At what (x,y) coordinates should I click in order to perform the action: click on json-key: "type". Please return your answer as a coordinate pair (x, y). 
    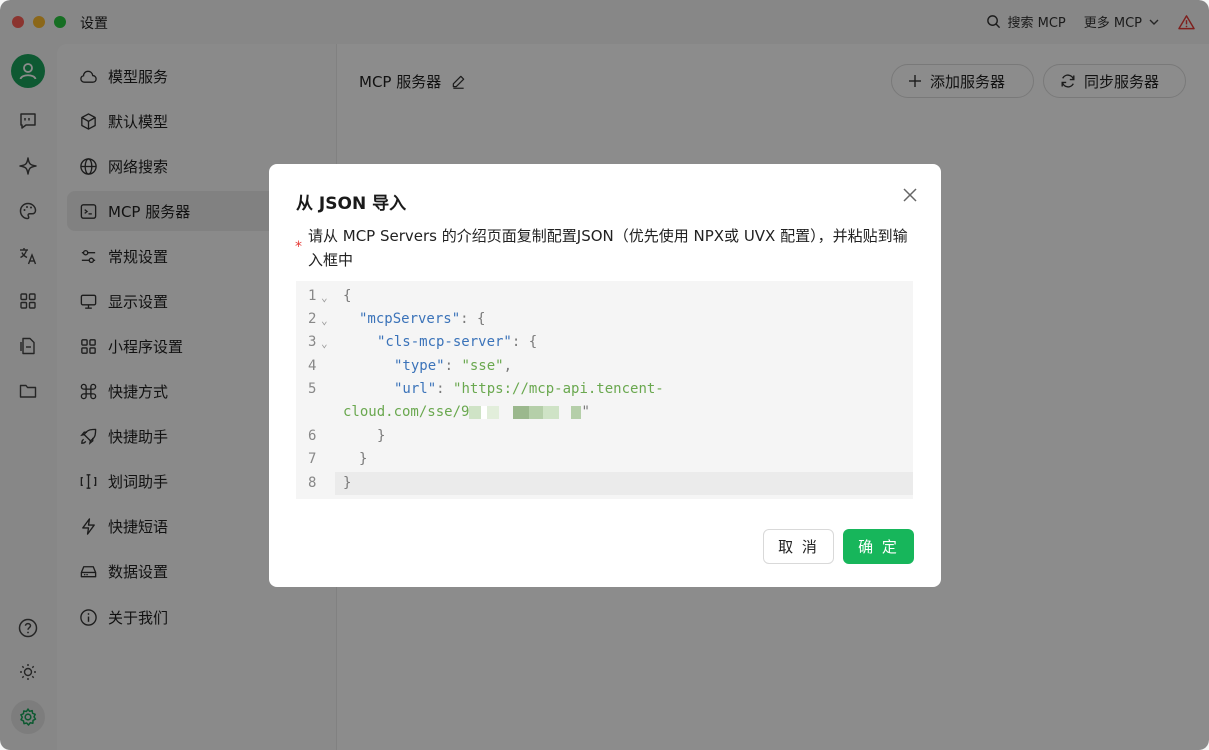
    Looking at the image, I should click on (419, 366).